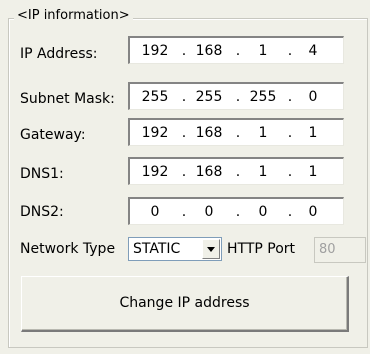 Image resolution: width=370 pixels, height=354 pixels. I want to click on network-type-select: STATIC, so click(175, 249).